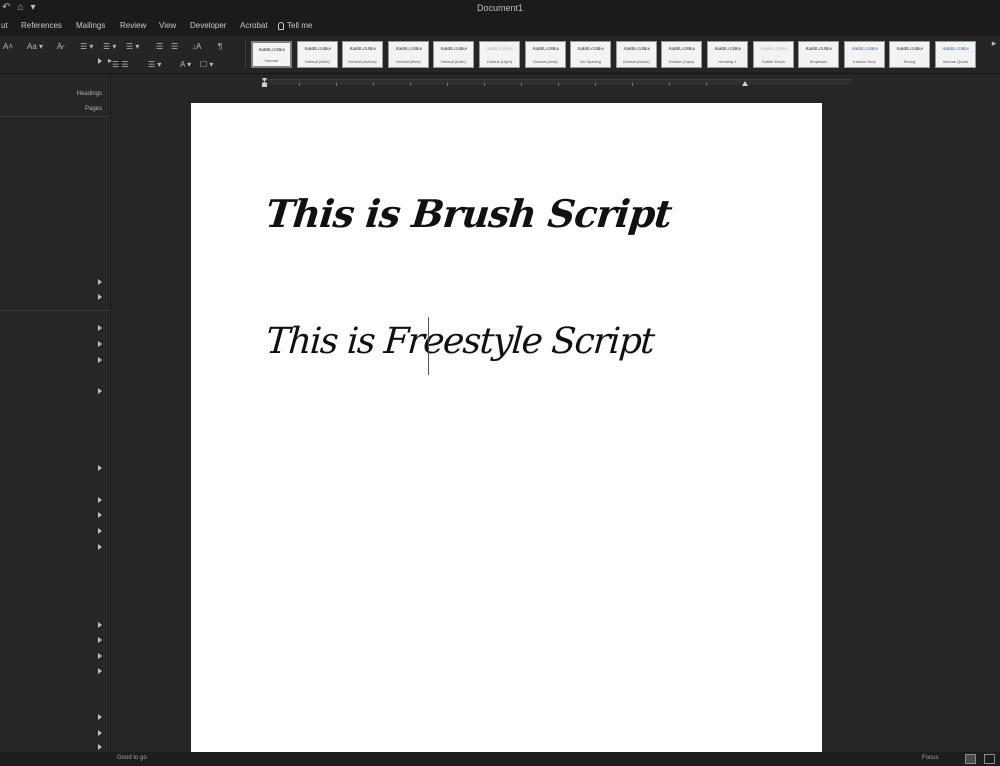  What do you see at coordinates (745, 83) in the screenshot?
I see `right-indent-marker` at bounding box center [745, 83].